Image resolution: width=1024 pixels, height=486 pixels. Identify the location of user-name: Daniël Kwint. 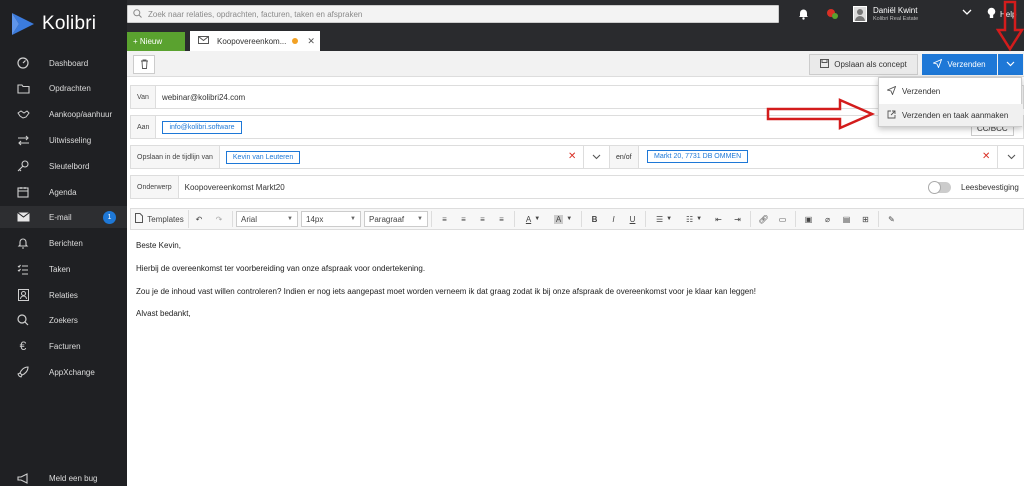
(895, 10).